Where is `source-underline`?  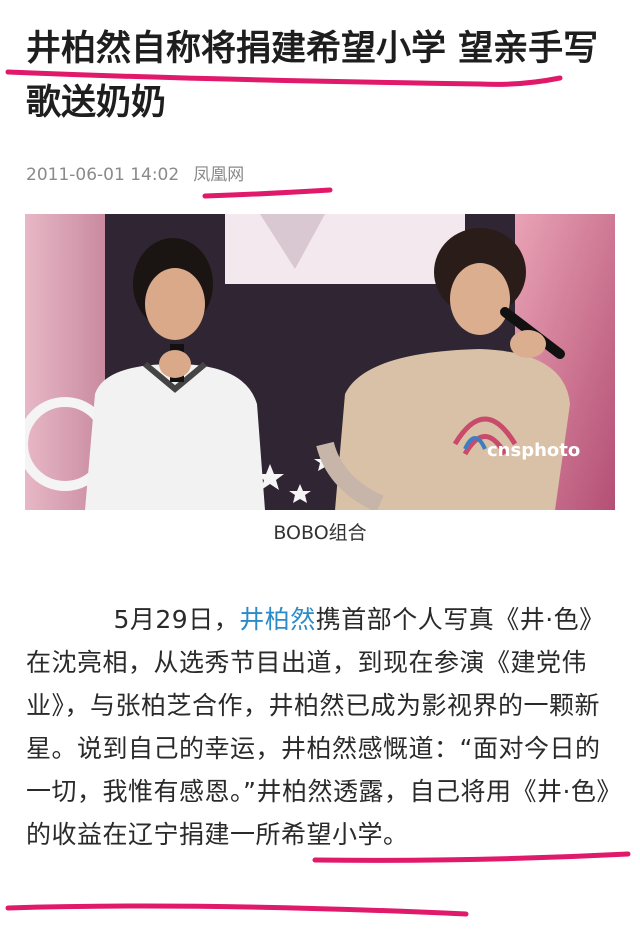 source-underline is located at coordinates (267, 193).